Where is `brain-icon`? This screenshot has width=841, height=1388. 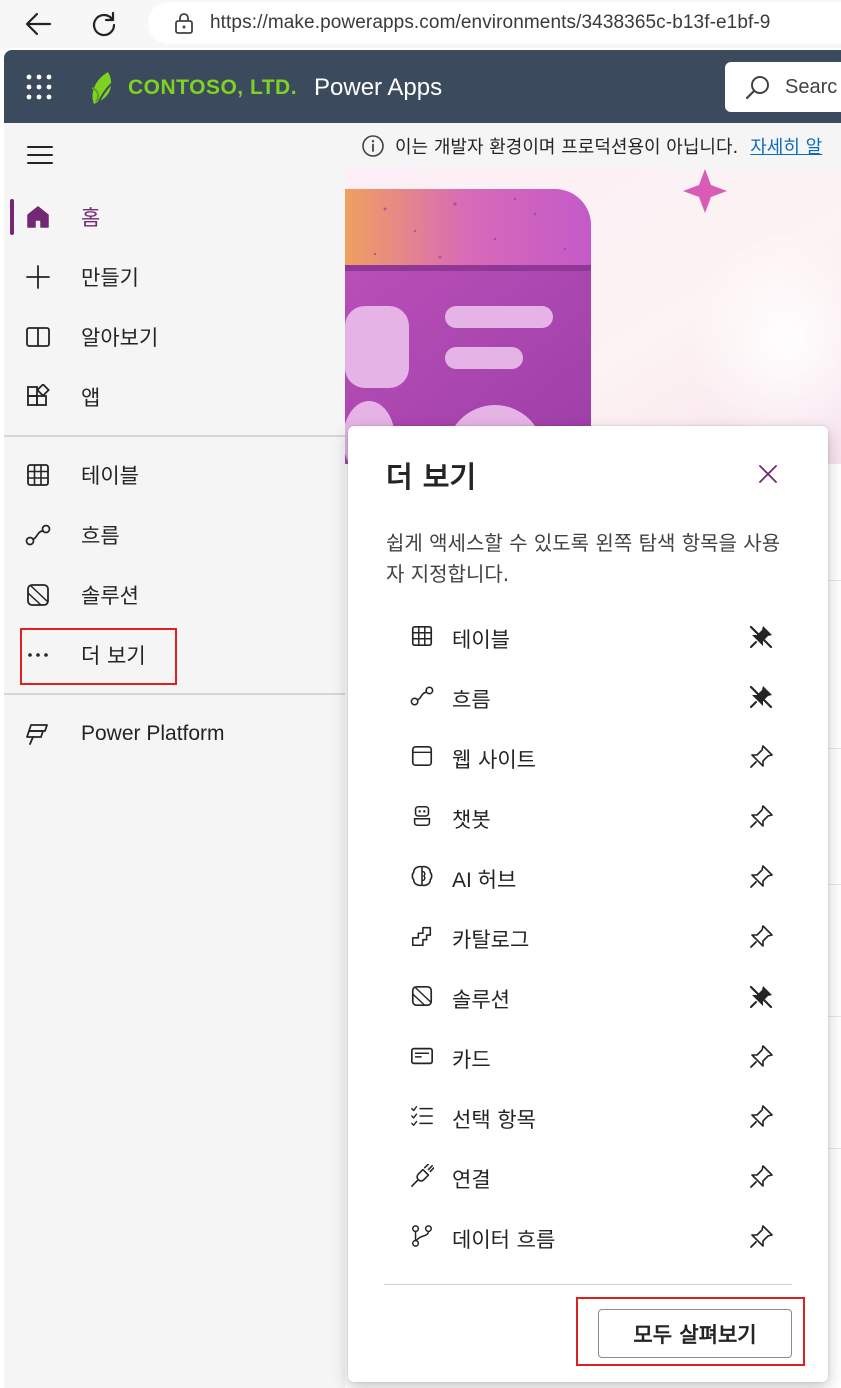 brain-icon is located at coordinates (422, 876).